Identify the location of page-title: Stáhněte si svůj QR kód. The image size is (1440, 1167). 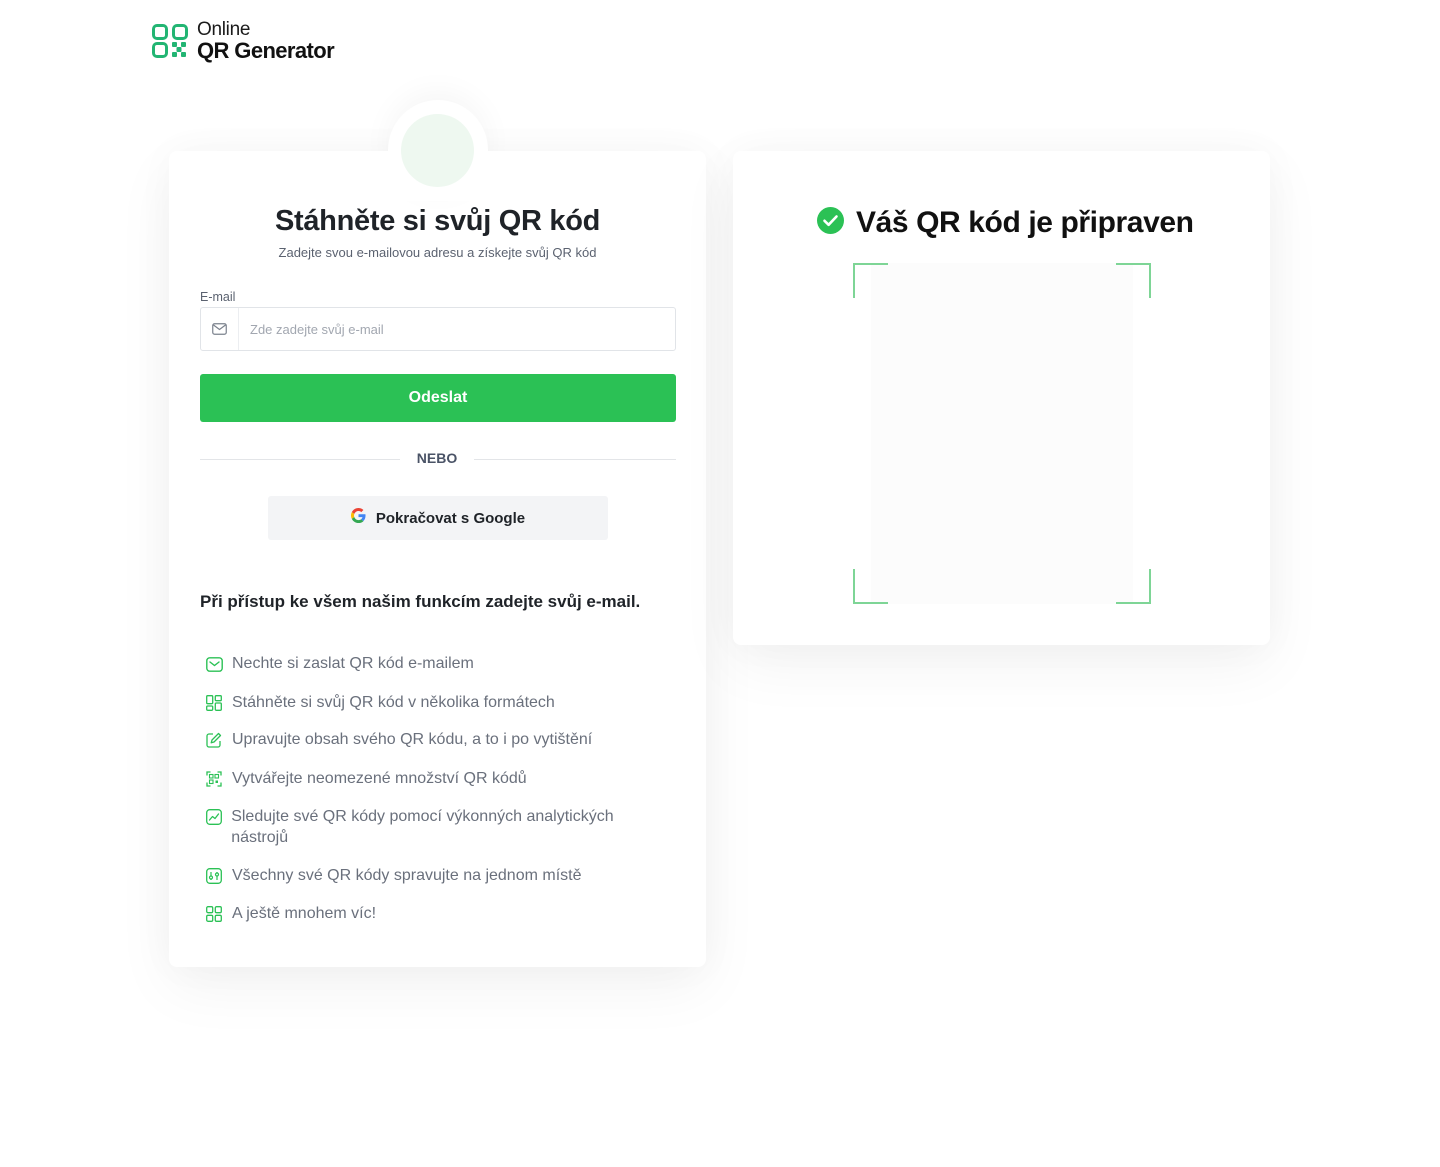
(437, 221).